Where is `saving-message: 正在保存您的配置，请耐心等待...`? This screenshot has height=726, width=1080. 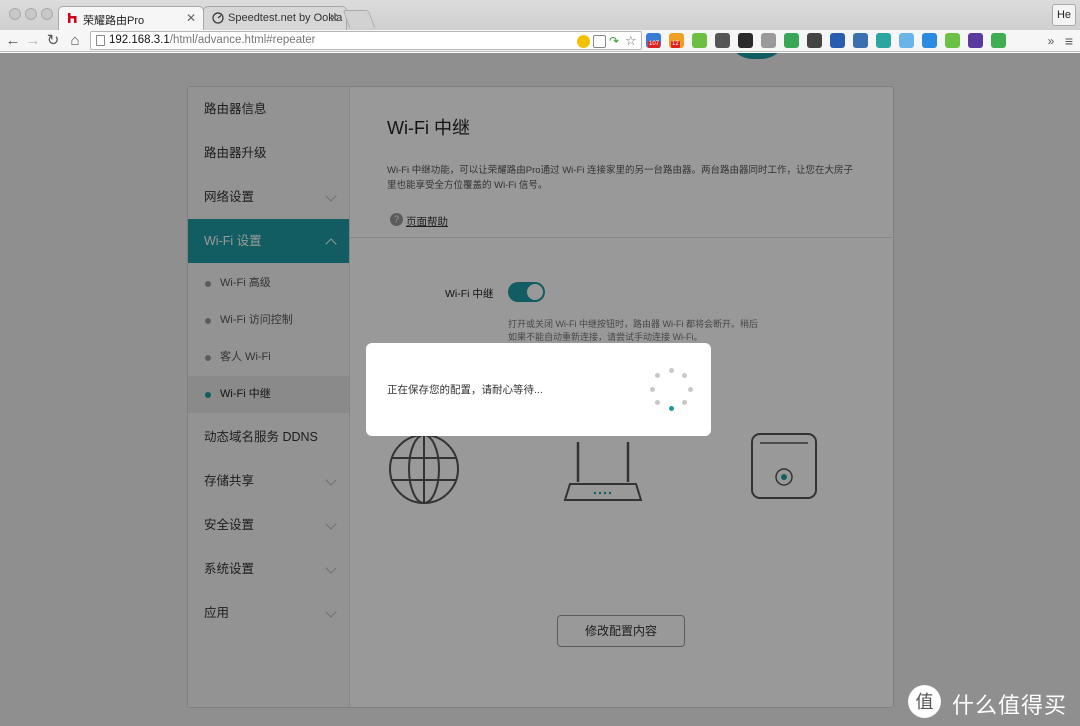
saving-message: 正在保存您的配置，请耐心等待... is located at coordinates (465, 390).